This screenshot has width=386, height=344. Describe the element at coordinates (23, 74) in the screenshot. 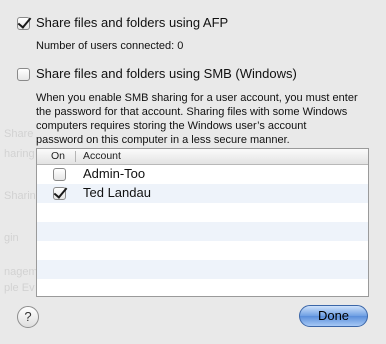

I see `smb-checkbox` at that location.